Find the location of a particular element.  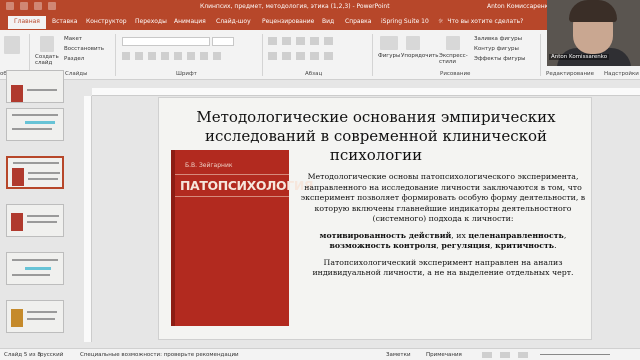

paragraph-list-buttons is located at coordinates (300, 41).